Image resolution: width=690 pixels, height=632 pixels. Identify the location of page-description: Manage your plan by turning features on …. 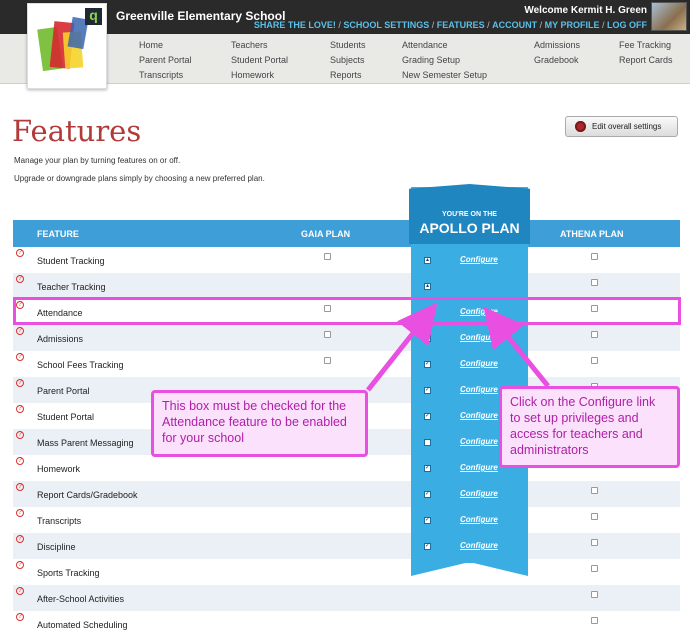
(97, 160).